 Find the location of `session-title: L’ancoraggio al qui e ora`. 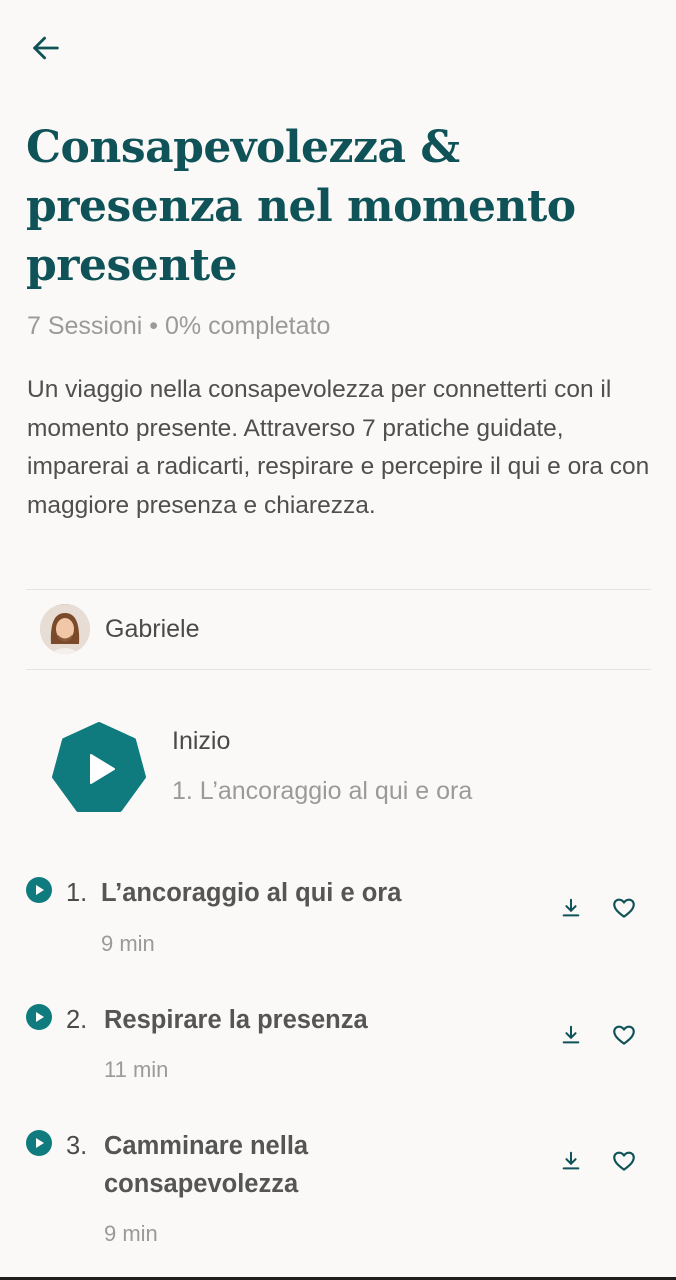

session-title: L’ancoraggio al qui e ora is located at coordinates (251, 893).